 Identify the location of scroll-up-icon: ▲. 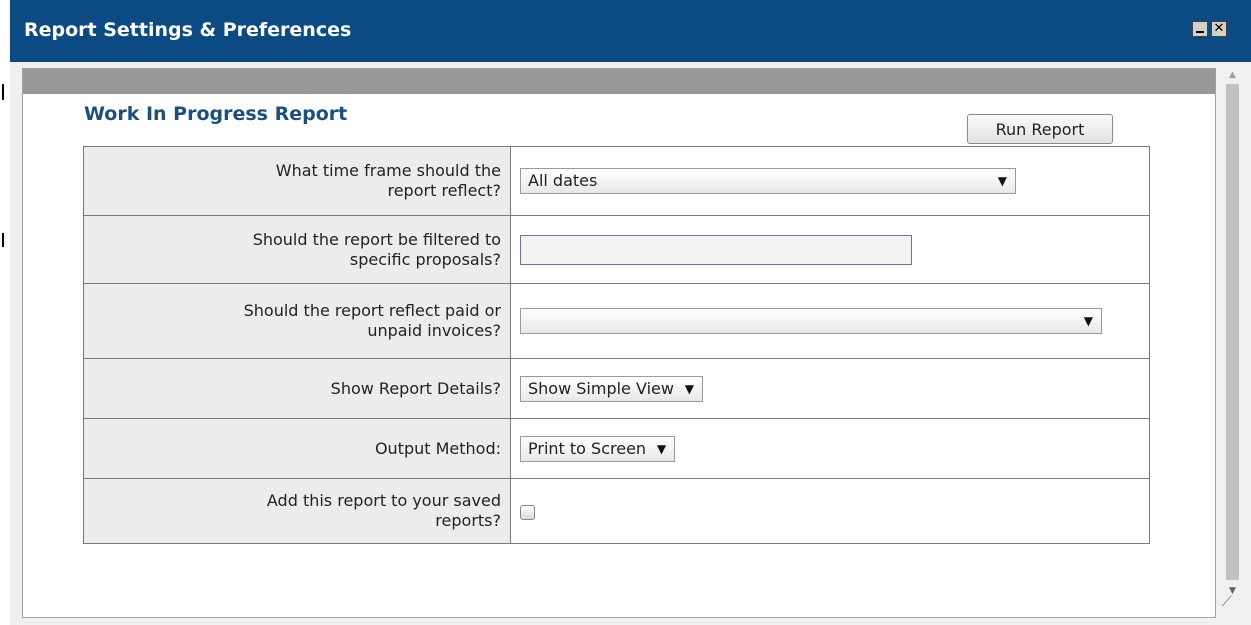
(1232, 75).